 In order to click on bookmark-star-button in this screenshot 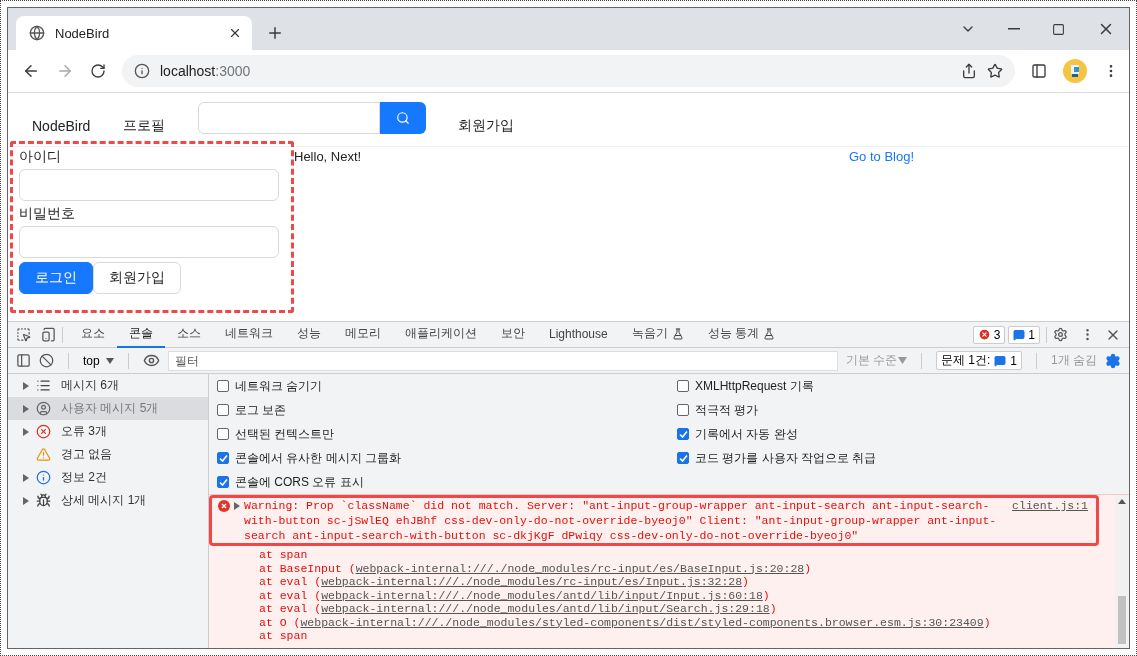, I will do `click(995, 71)`.